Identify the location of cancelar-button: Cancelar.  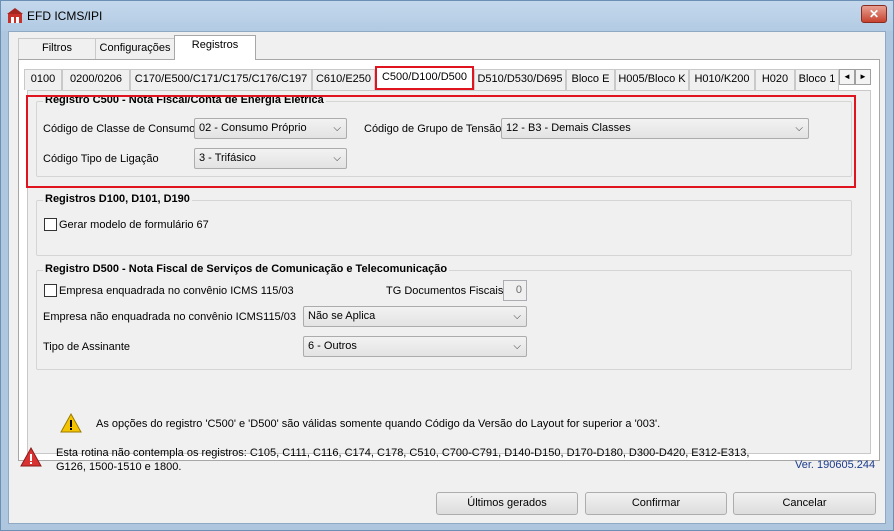
(804, 503).